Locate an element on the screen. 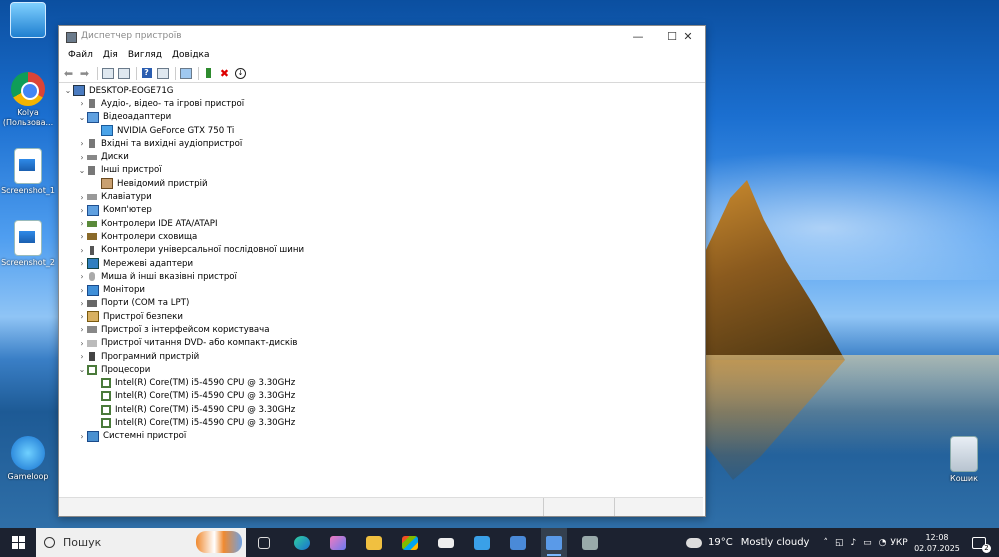 The width and height of the screenshot is (999, 557). tree-category: › Контролери IDE ATA/ATAPI is located at coordinates (381, 223).